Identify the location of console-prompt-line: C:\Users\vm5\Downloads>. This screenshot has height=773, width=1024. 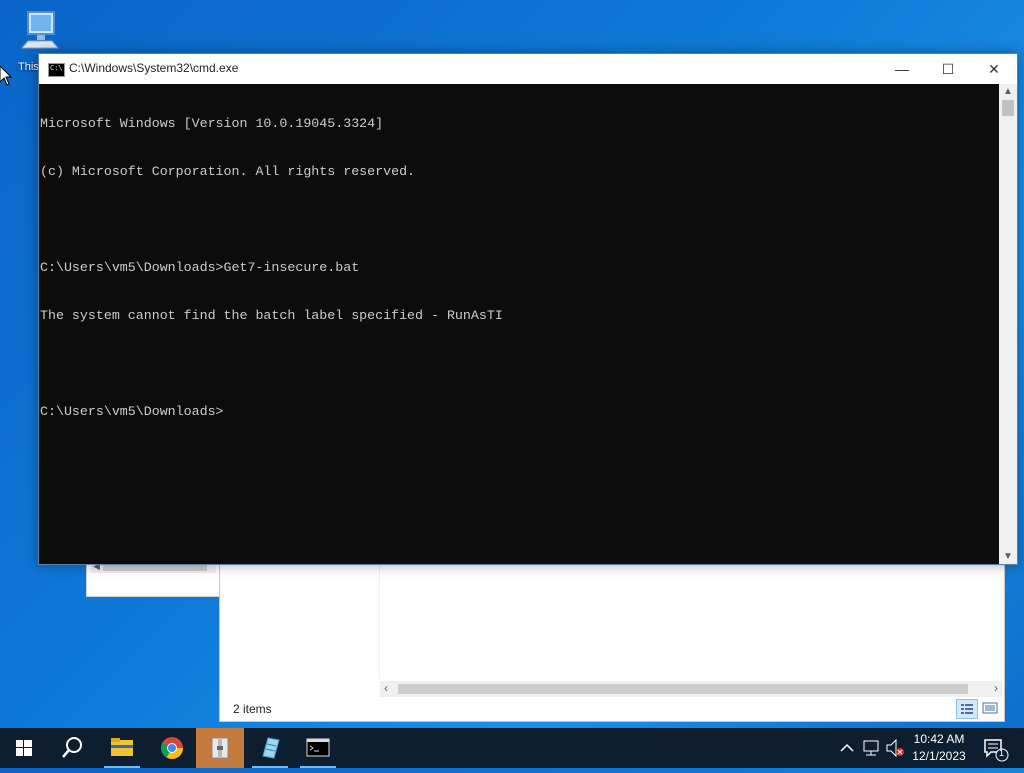
(519, 412).